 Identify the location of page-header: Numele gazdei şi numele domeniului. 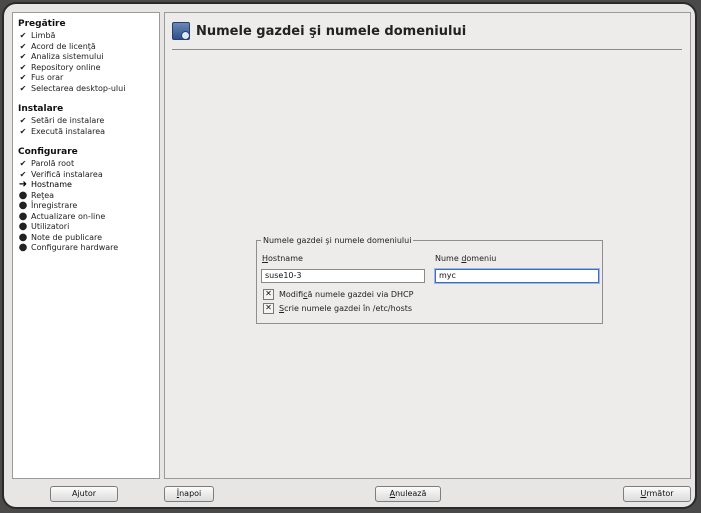
(427, 31).